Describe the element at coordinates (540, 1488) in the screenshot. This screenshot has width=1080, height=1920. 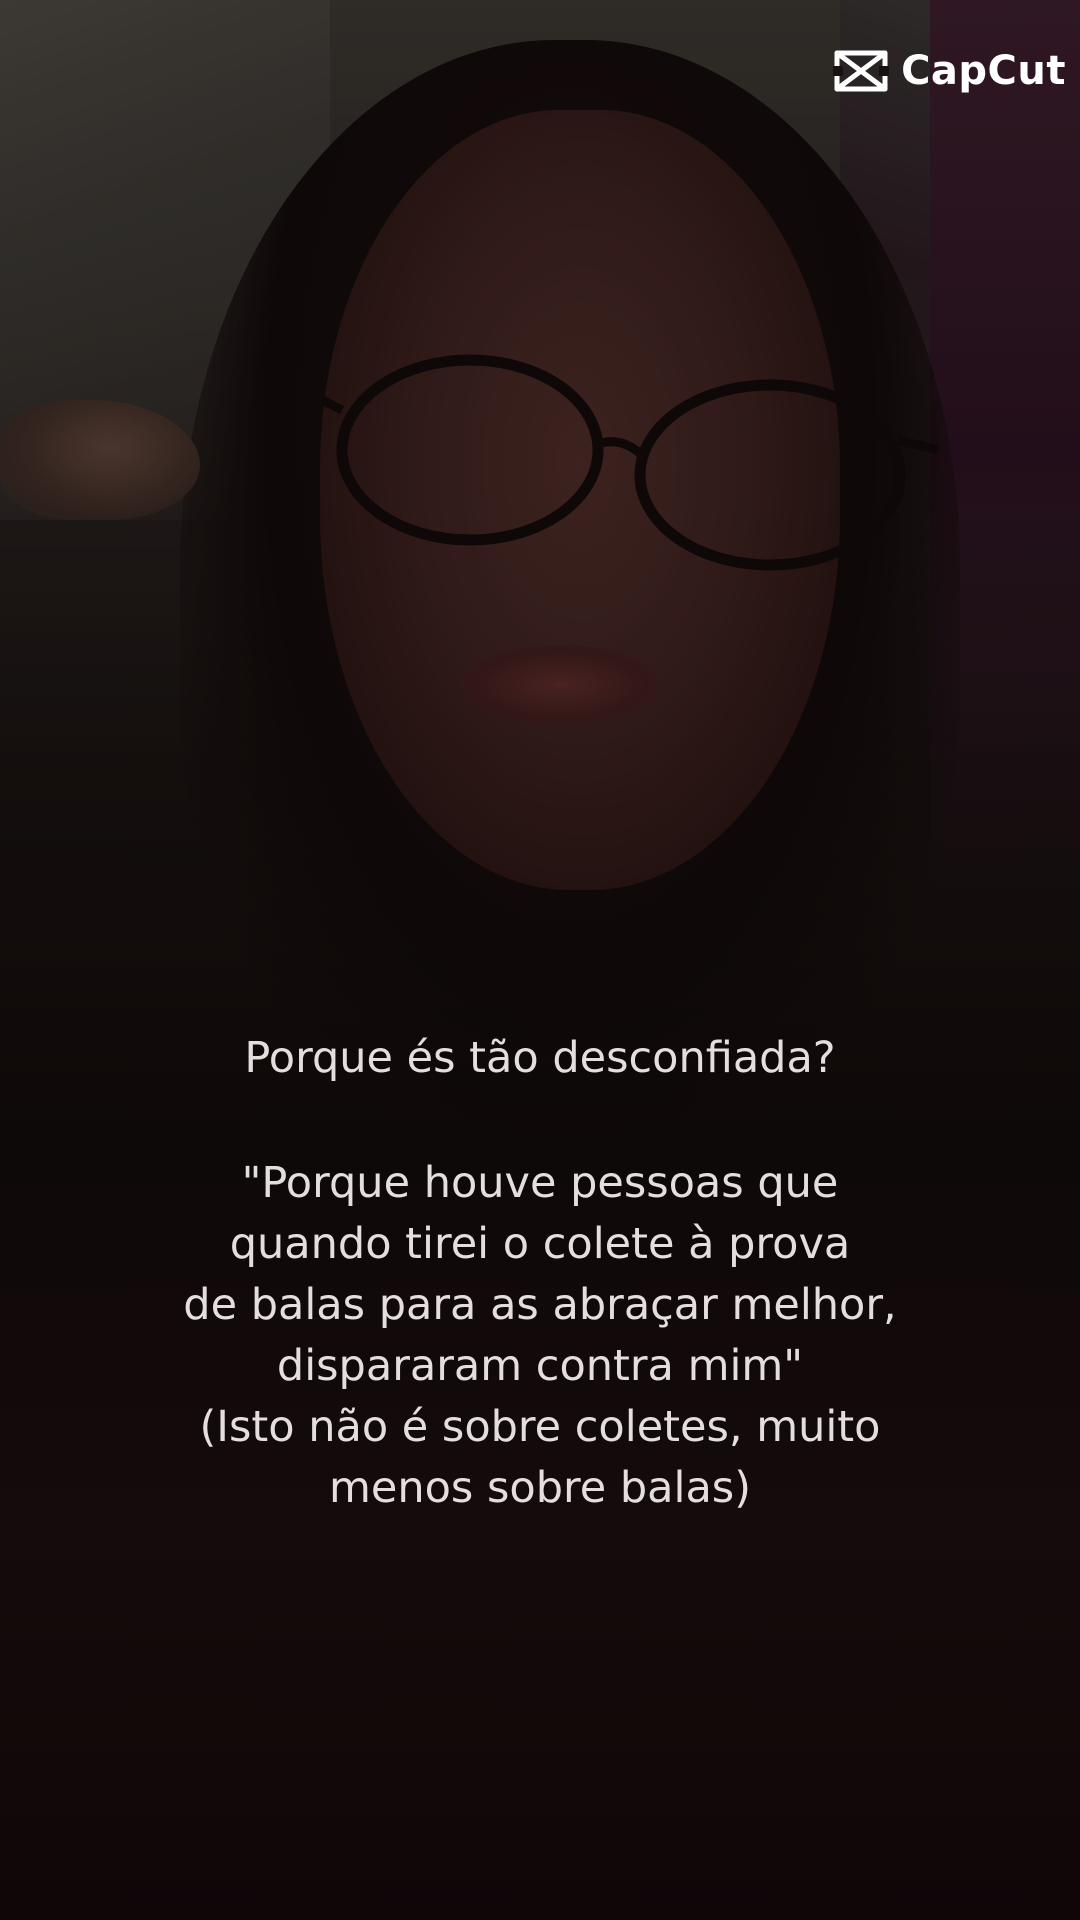
I see `caption-line: menos sobre balas)` at that location.